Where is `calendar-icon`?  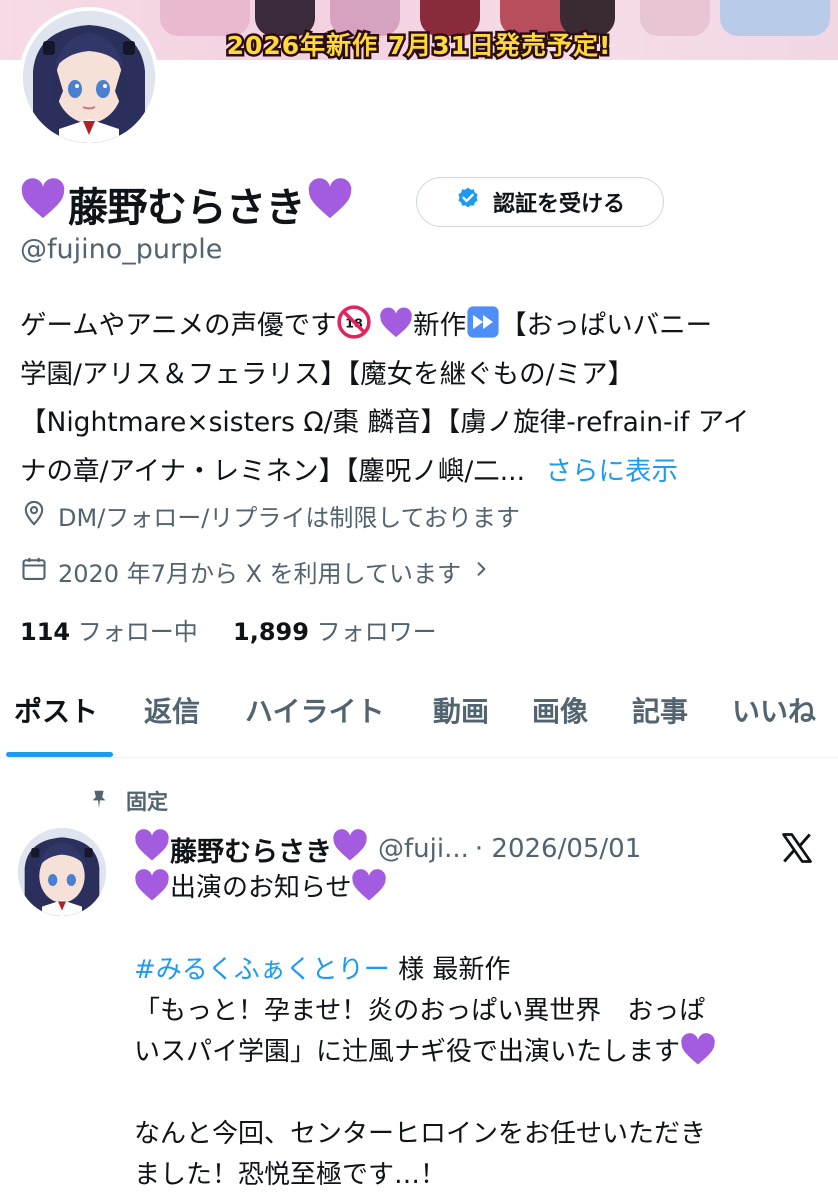 calendar-icon is located at coordinates (34, 572).